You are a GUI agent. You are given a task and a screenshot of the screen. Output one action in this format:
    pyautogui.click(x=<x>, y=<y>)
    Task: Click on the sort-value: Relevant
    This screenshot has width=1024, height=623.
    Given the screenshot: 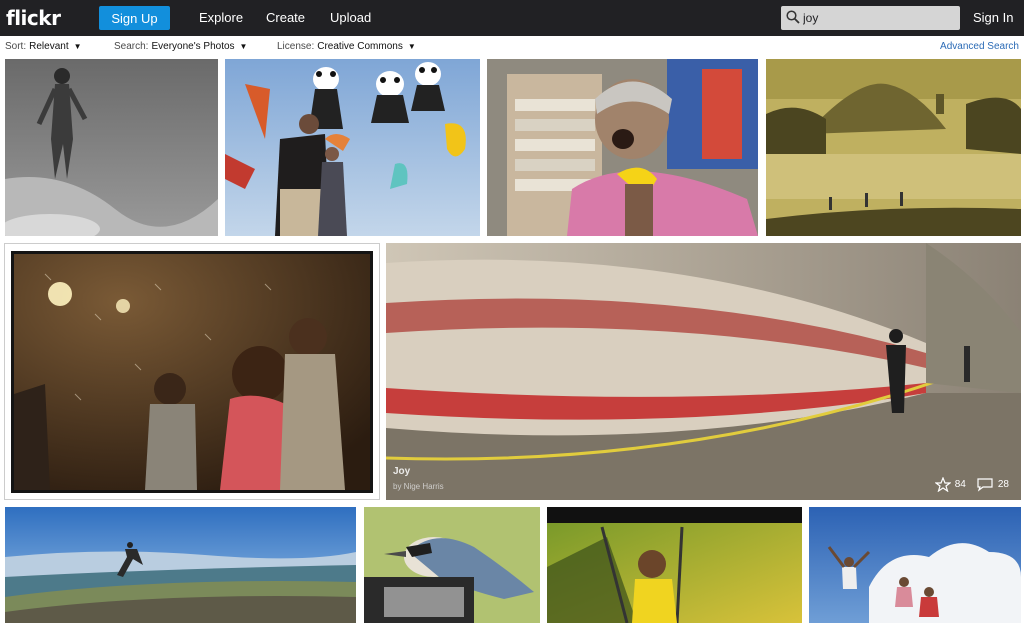 What is the action you would take?
    pyautogui.click(x=49, y=46)
    